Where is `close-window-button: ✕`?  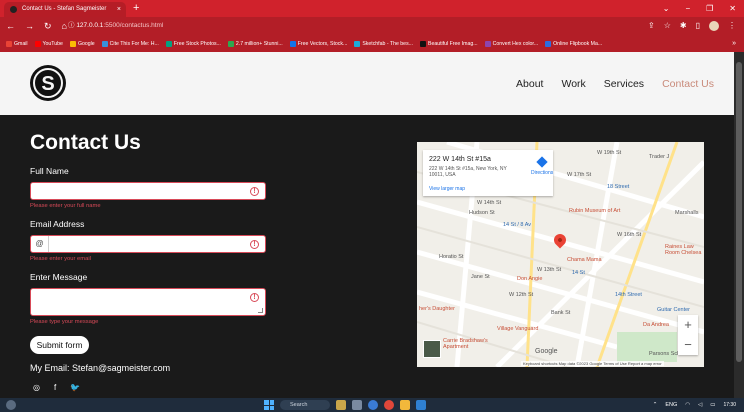
close-window-button: ✕ is located at coordinates (732, 8).